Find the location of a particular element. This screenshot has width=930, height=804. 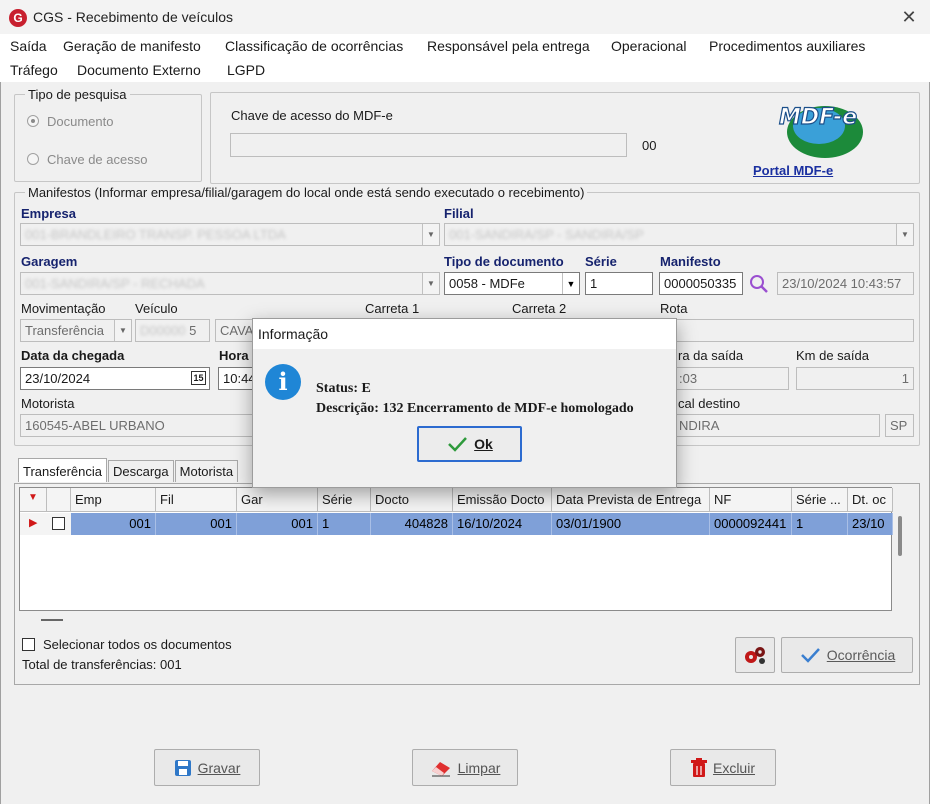

dialog-status: Status: E is located at coordinates (343, 388).